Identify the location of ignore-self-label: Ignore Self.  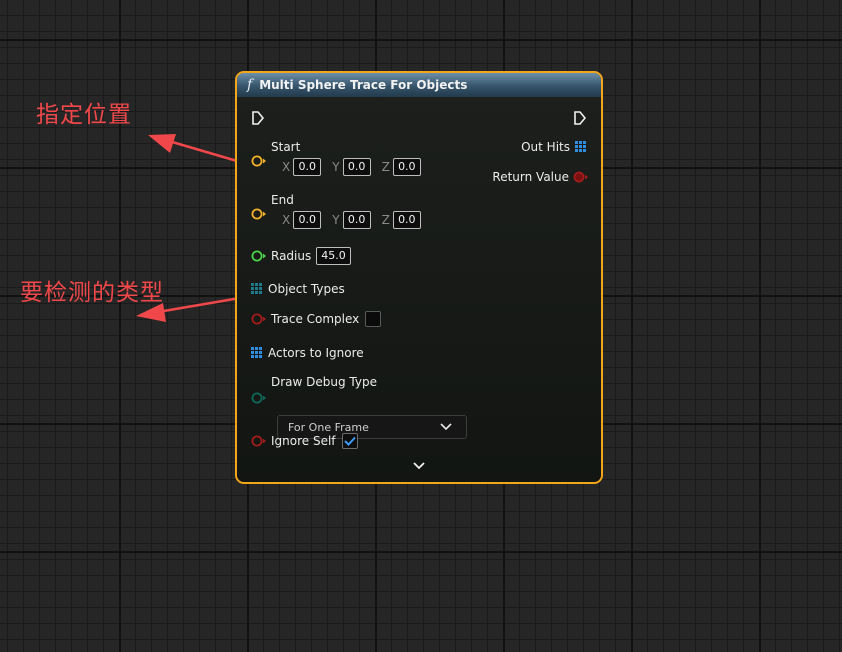
(303, 441).